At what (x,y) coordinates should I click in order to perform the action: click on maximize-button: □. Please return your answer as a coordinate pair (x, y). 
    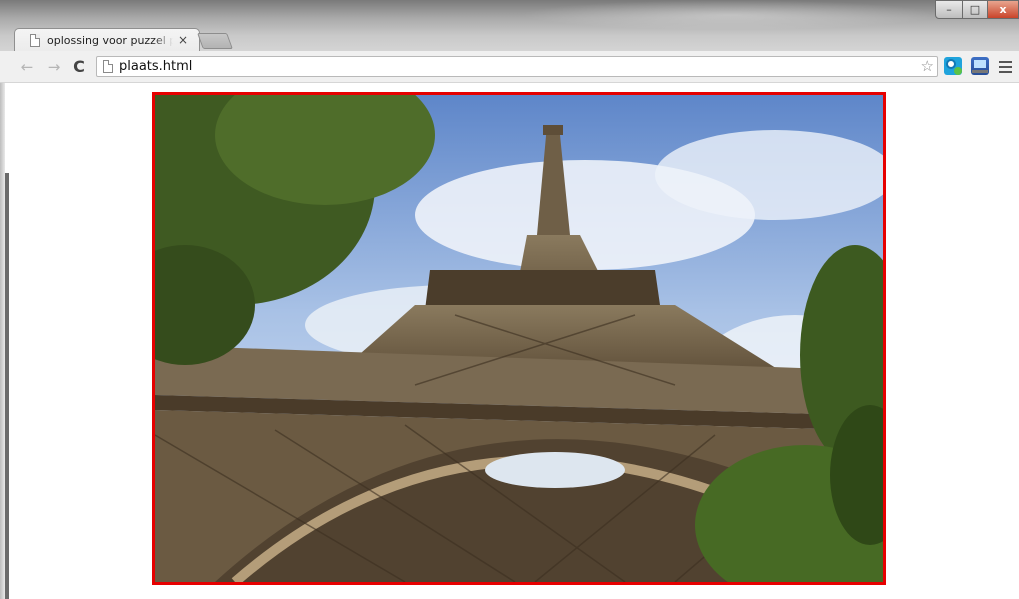
    Looking at the image, I should click on (975, 9).